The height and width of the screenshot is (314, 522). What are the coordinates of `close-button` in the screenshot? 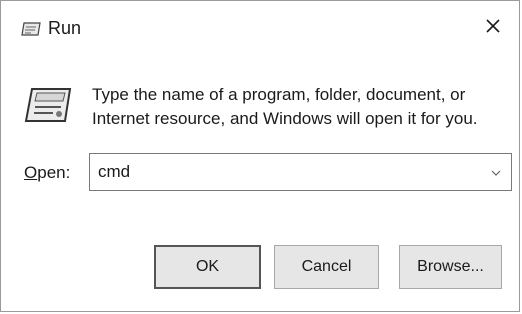 It's located at (493, 28).